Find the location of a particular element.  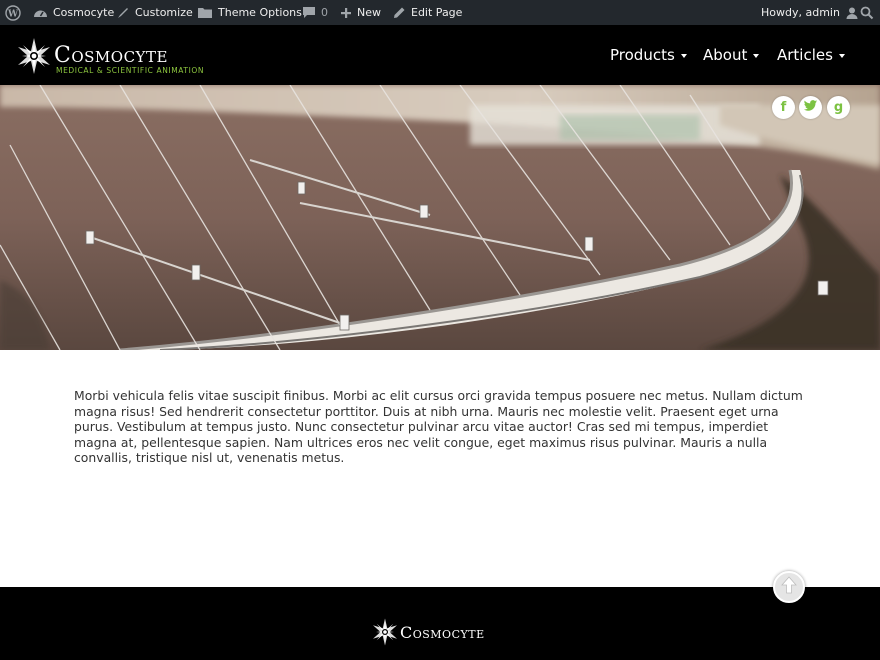

arrow-up-icon is located at coordinates (789, 587).